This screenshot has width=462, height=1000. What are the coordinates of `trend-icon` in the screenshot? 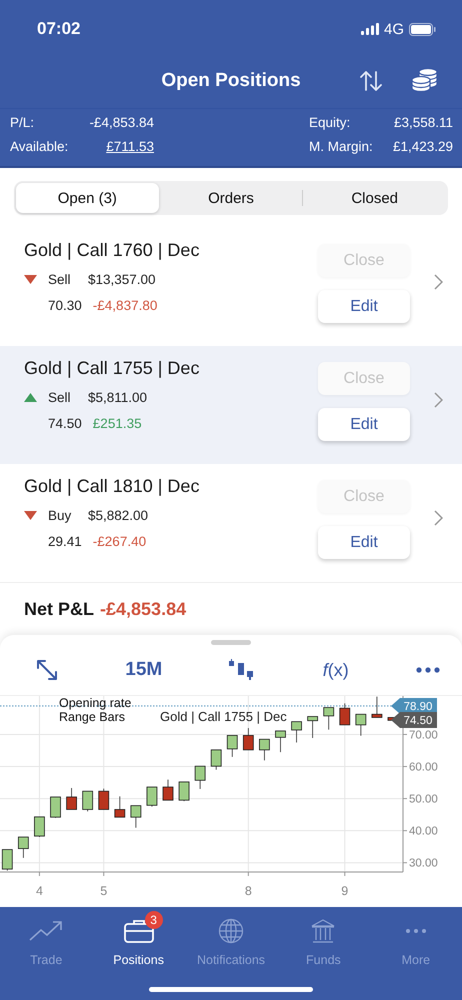 It's located at (46, 931).